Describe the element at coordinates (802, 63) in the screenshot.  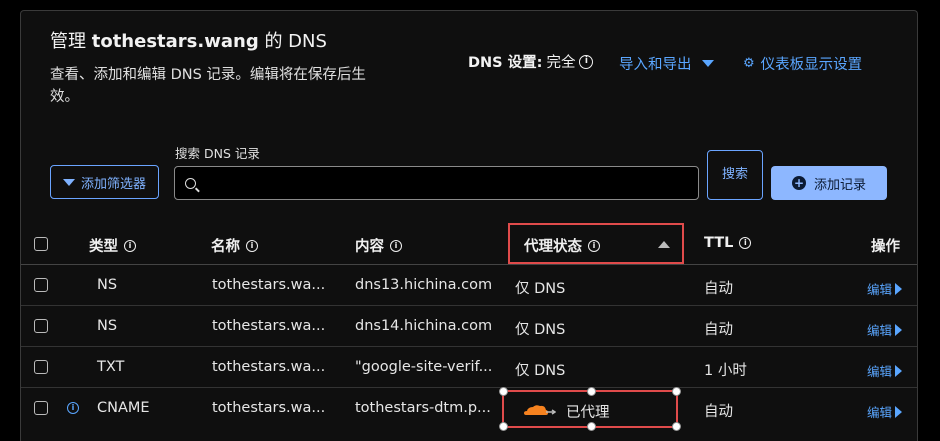
I see `dashboard-settings-button: ⚙ 仪表板显示设置` at that location.